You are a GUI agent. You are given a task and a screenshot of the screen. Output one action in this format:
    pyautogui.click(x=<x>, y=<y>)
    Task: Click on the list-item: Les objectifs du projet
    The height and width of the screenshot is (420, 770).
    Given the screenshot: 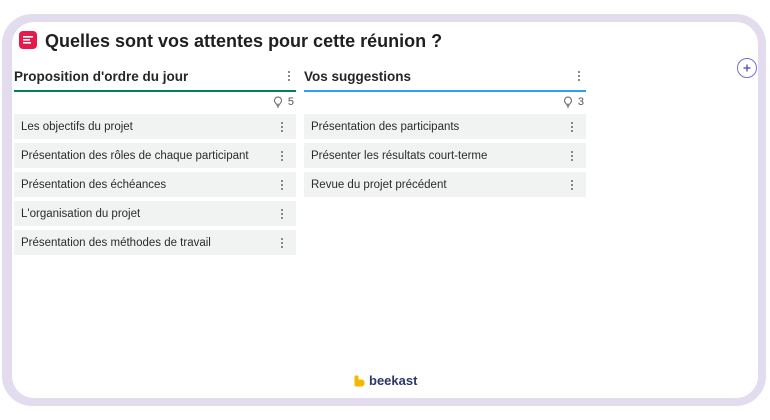 What is the action you would take?
    pyautogui.click(x=155, y=126)
    